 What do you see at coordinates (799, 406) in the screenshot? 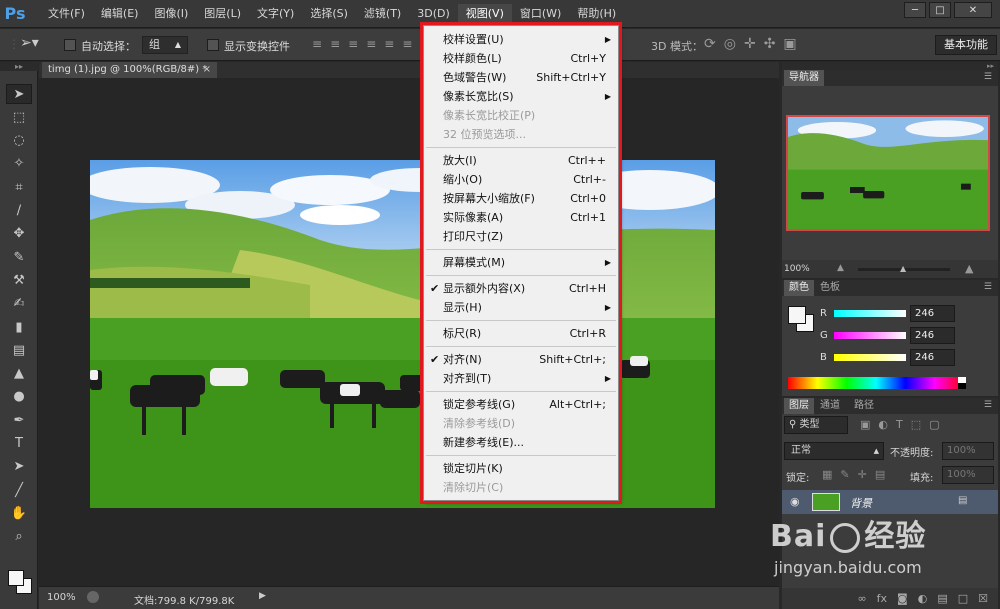
I see `layers-tab: 图层` at bounding box center [799, 406].